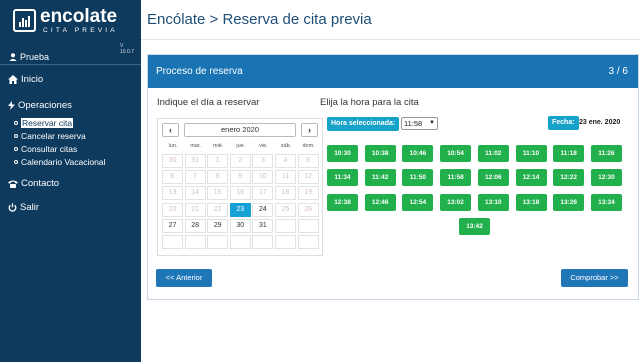  I want to click on time-slot-button: 12:54, so click(418, 202).